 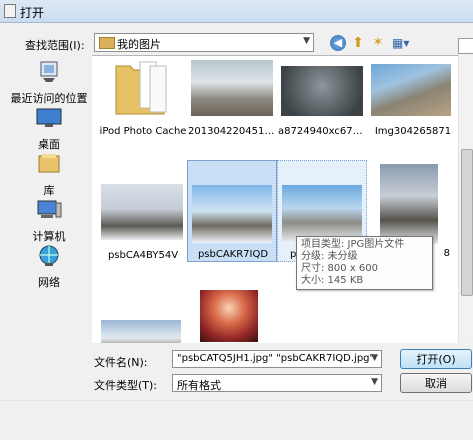 I want to click on window-title: 打开, so click(x=32, y=13).